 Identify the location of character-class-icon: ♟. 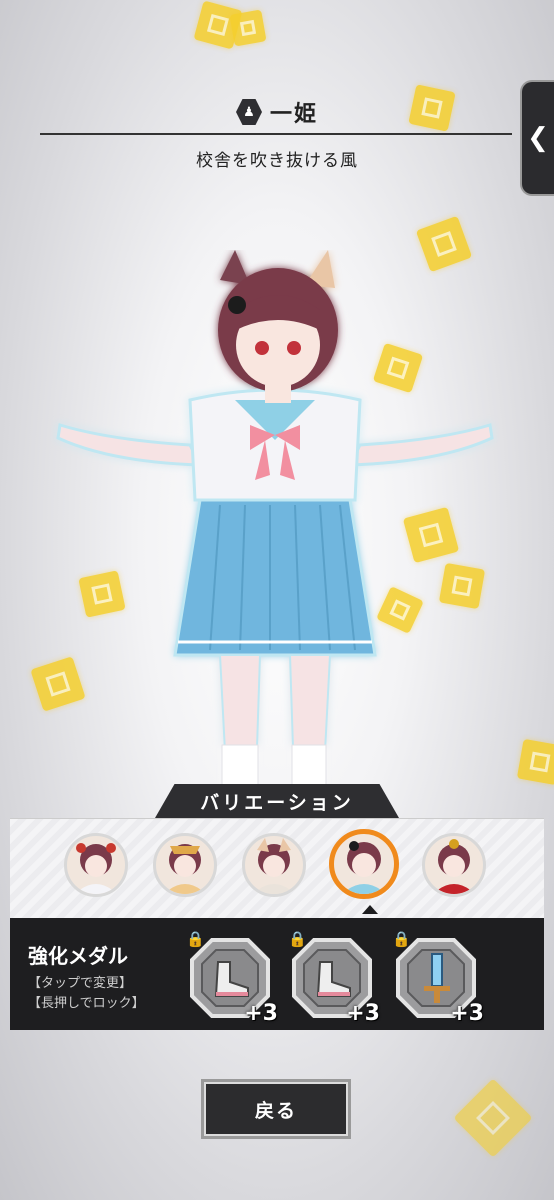
(248, 112).